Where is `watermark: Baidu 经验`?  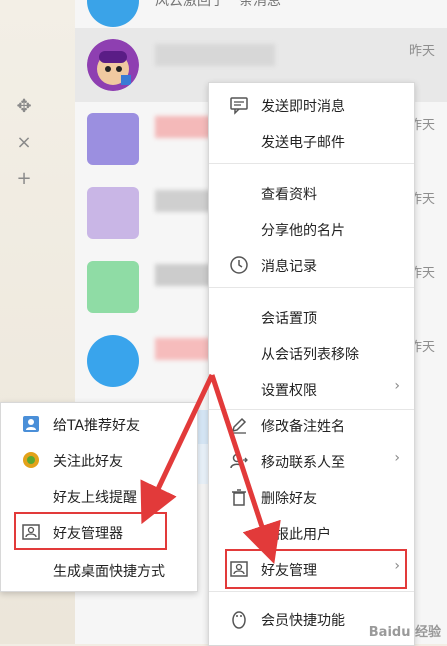 watermark: Baidu 经验 is located at coordinates (404, 632).